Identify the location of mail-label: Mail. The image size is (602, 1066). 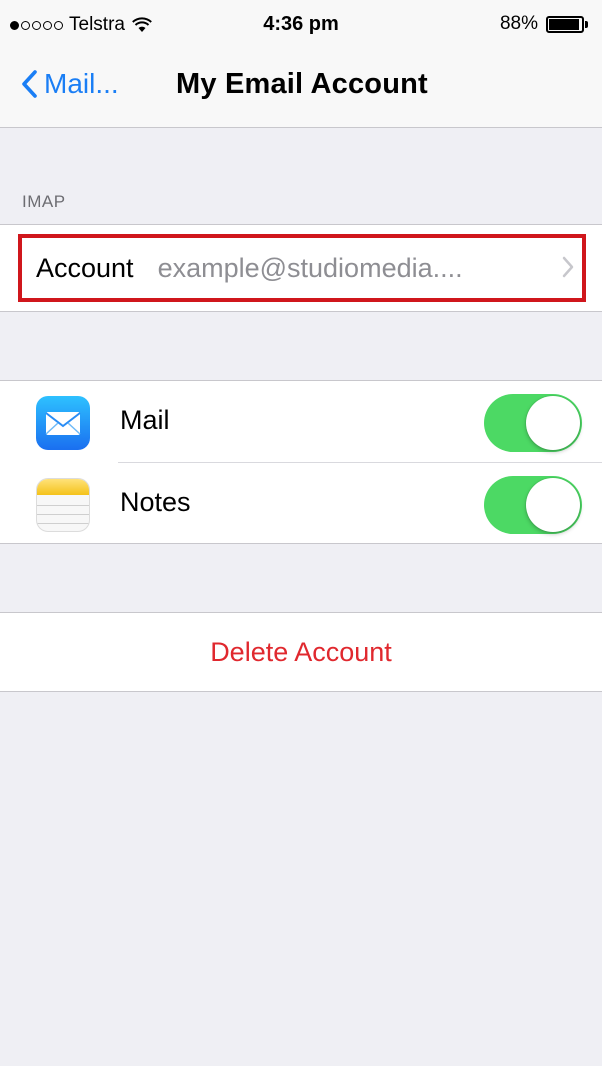
(145, 420).